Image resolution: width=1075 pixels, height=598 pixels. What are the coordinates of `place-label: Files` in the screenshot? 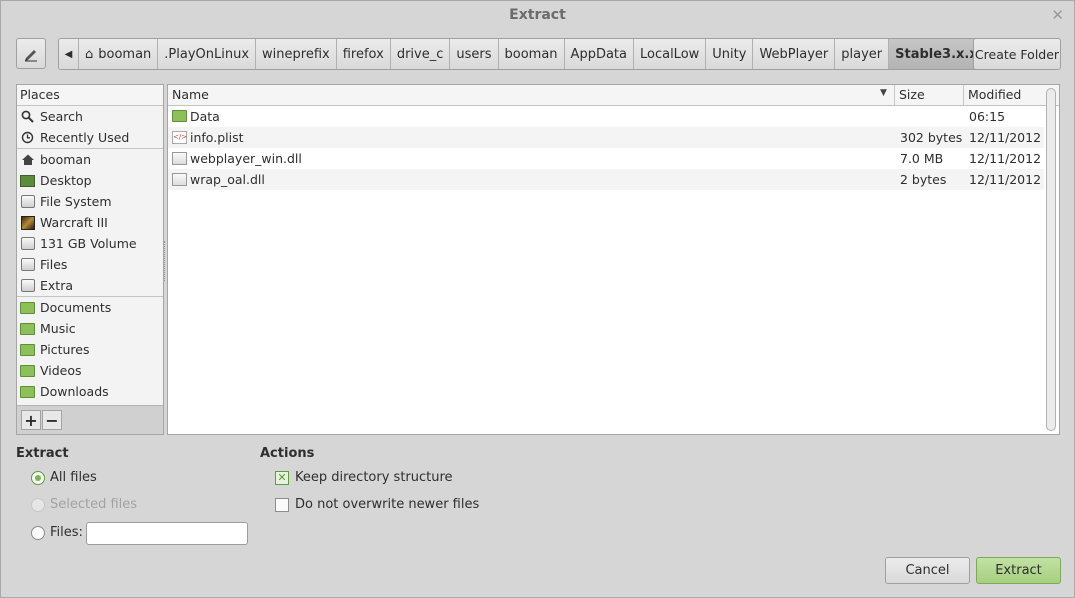 It's located at (54, 264).